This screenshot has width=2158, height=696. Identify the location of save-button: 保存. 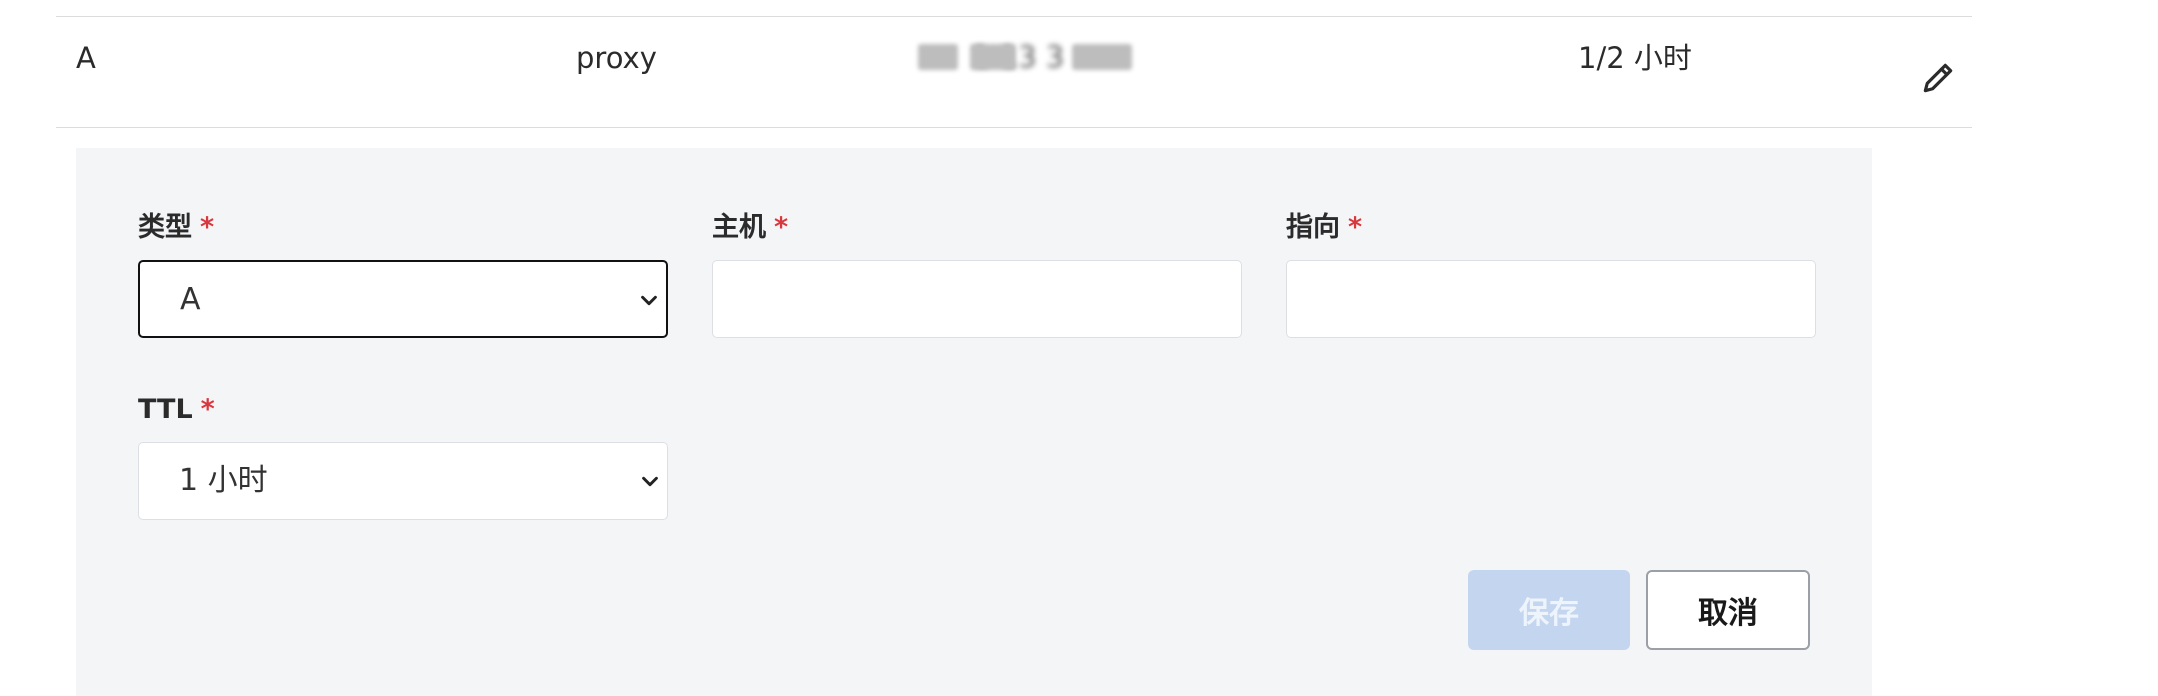
(1549, 610).